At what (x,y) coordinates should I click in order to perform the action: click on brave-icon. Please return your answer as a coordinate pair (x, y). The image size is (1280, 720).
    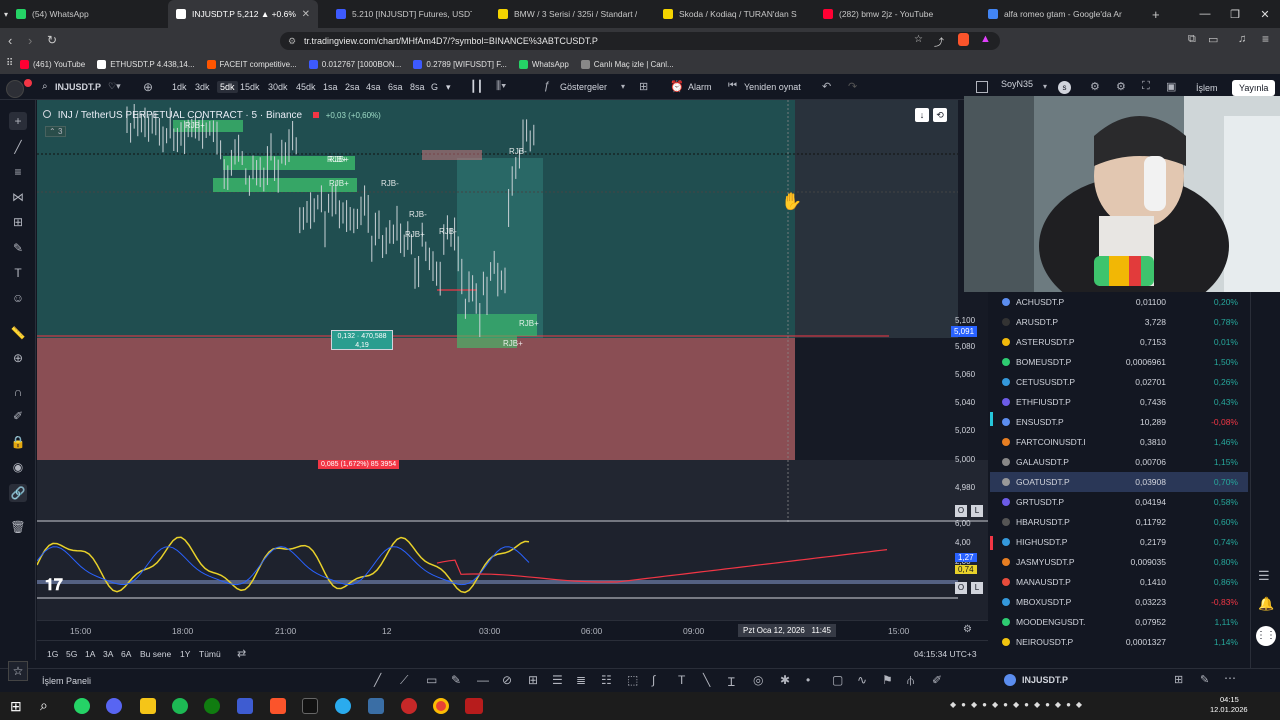
    Looking at the image, I should click on (278, 706).